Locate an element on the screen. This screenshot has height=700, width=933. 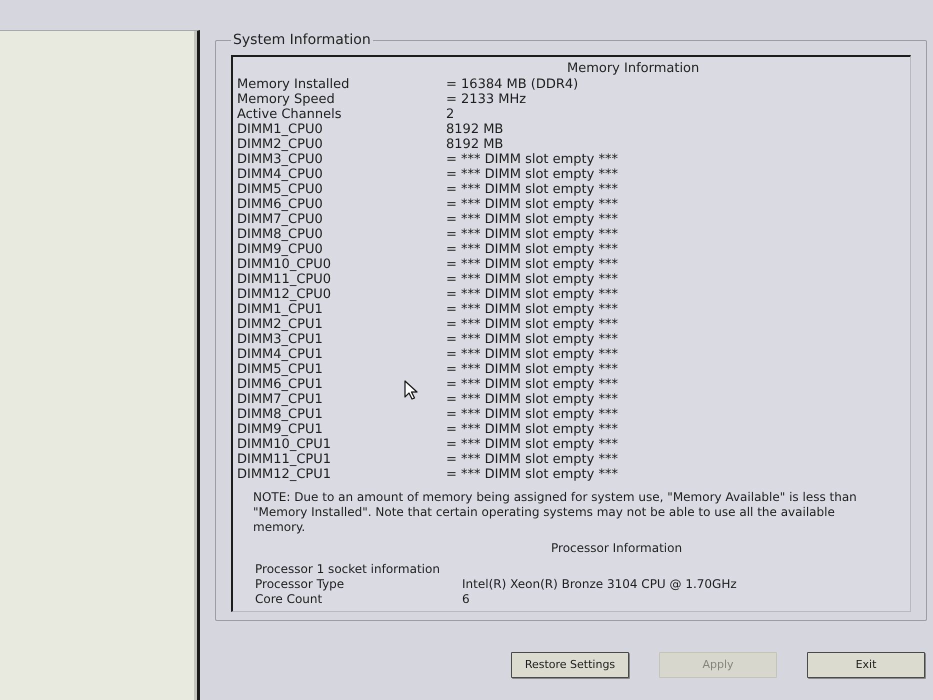
section-heading: Memory Information is located at coordinates (633, 68).